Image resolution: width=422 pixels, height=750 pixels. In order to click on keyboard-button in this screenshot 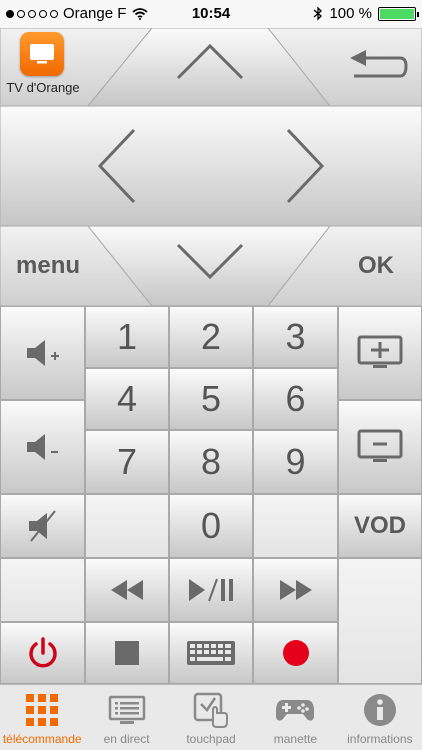, I will do `click(211, 653)`.